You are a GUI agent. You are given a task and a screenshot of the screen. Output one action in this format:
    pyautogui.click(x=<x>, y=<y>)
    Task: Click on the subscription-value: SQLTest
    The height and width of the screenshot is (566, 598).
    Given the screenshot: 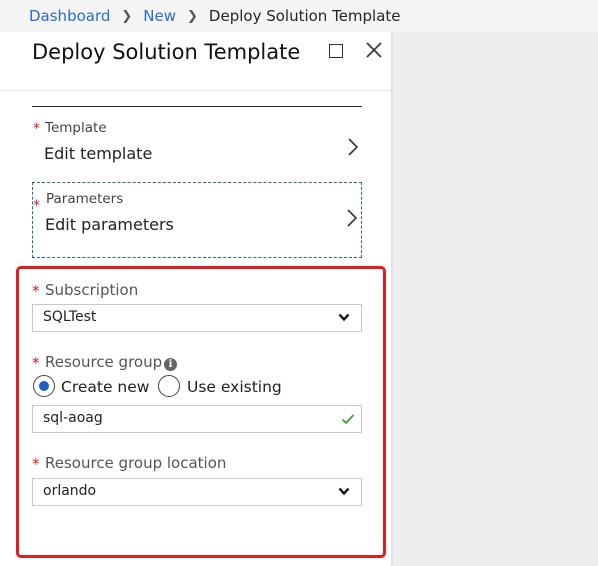 What is the action you would take?
    pyautogui.click(x=70, y=317)
    